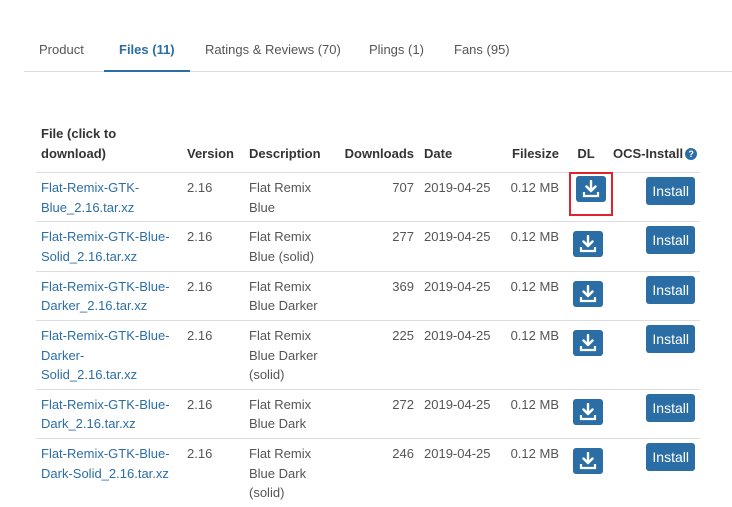  I want to click on file-cell: Flat-Remix-GTK-Blue-Solid_2.16.tar.xz, so click(109, 246).